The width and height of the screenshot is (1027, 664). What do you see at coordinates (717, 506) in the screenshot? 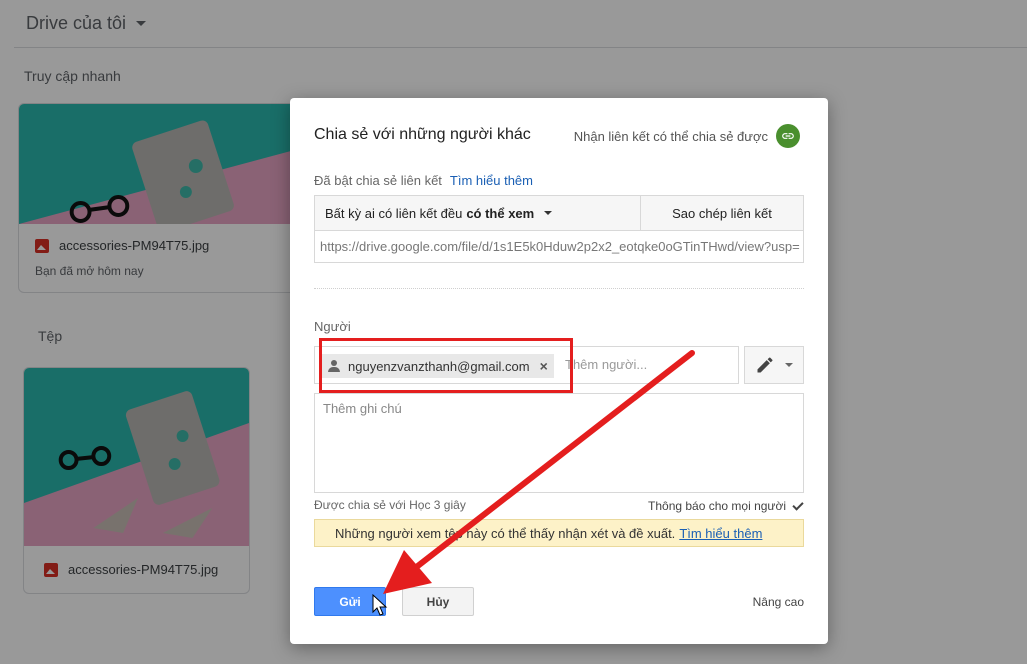
I see `notify-label: Thông báo cho mọi người` at bounding box center [717, 506].